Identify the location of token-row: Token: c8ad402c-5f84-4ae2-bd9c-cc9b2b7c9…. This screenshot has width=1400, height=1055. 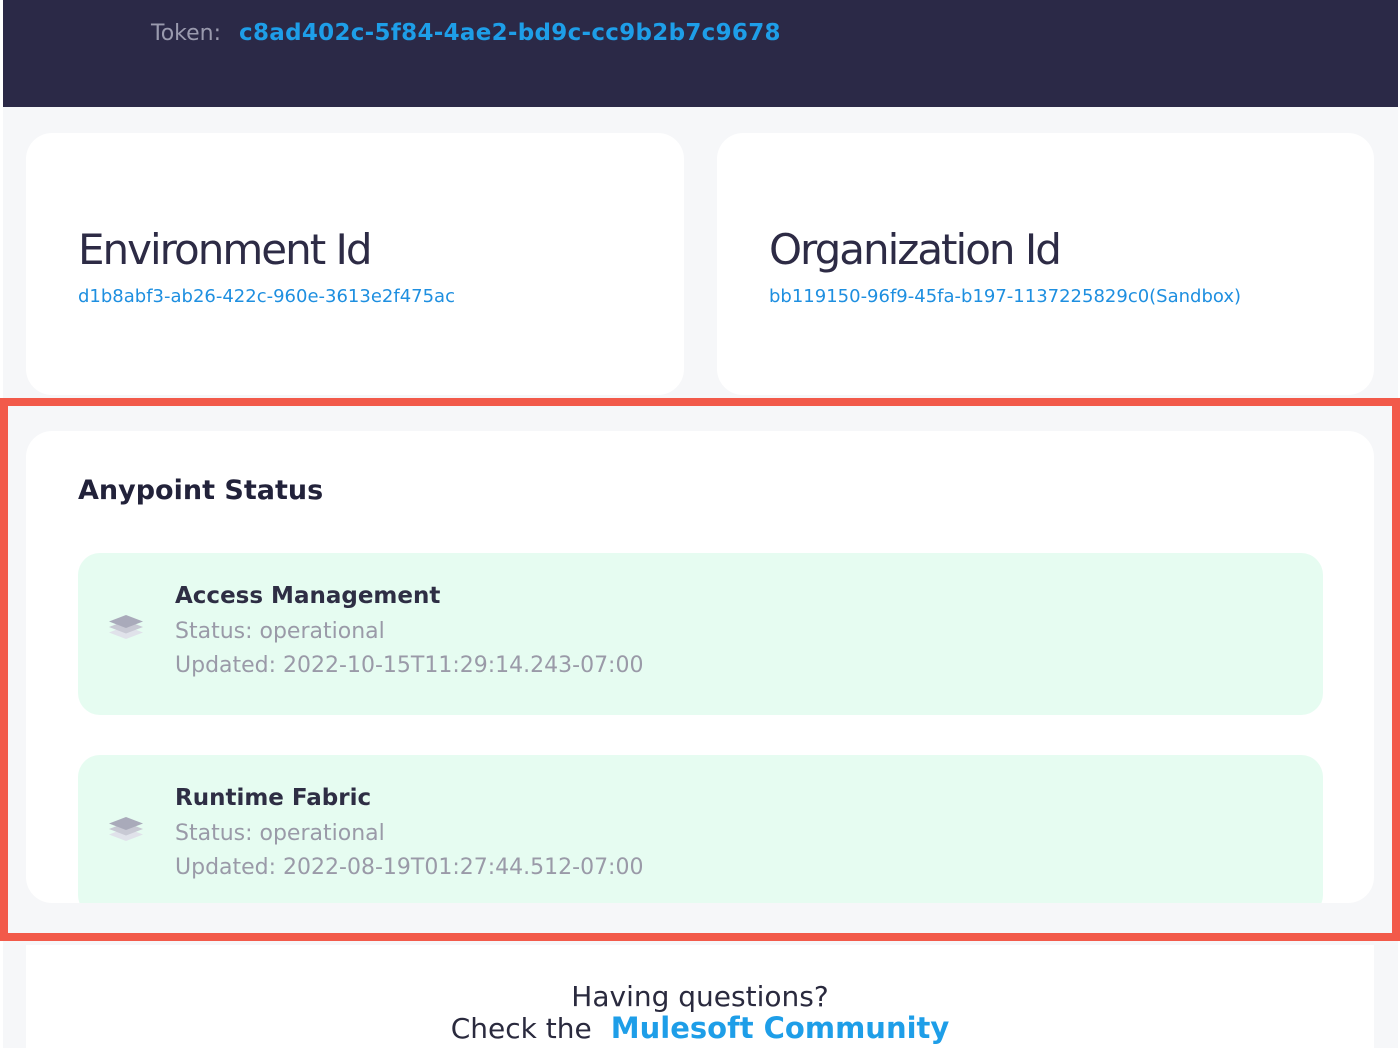
(466, 33).